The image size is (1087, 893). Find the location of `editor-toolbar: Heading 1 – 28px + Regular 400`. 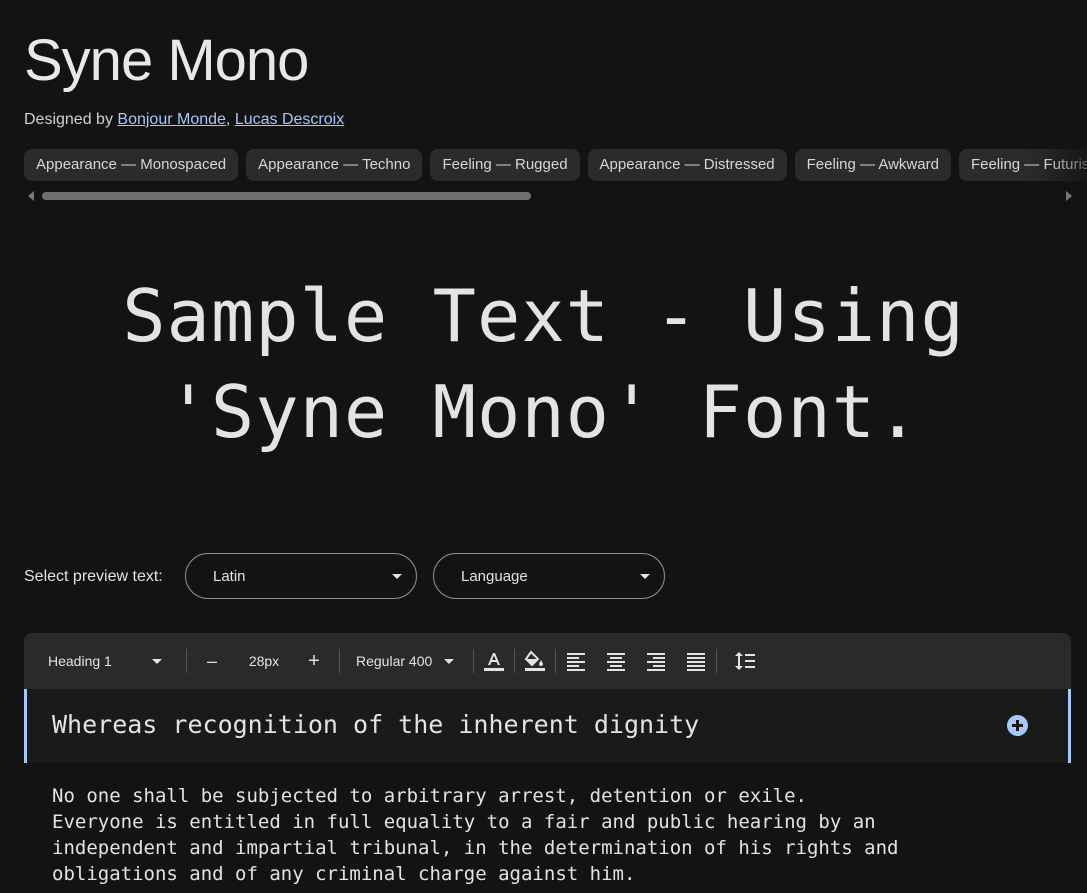

editor-toolbar: Heading 1 – 28px + Regular 400 is located at coordinates (547, 661).